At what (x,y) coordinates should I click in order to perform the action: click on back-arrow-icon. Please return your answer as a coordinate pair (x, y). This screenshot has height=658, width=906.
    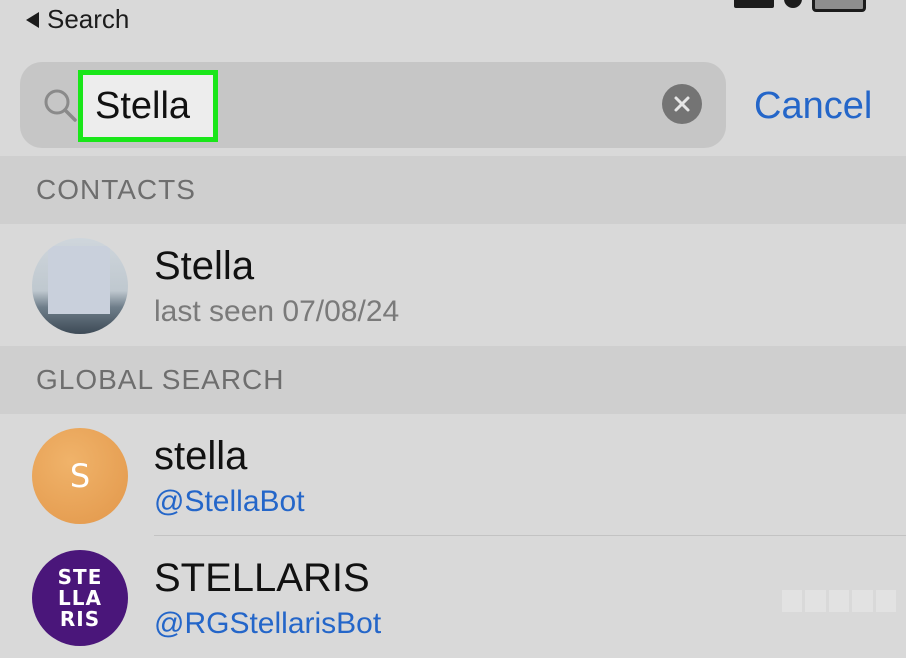
    Looking at the image, I should click on (32, 19).